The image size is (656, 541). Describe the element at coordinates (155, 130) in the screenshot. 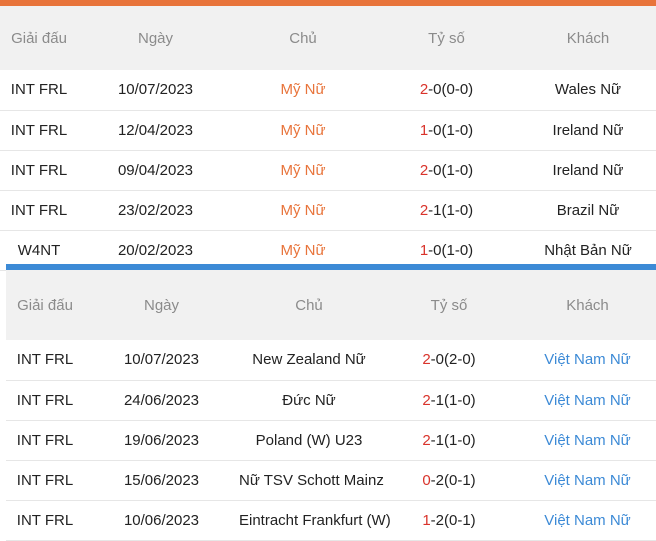

I see `cell-date: 12/04/2023` at that location.